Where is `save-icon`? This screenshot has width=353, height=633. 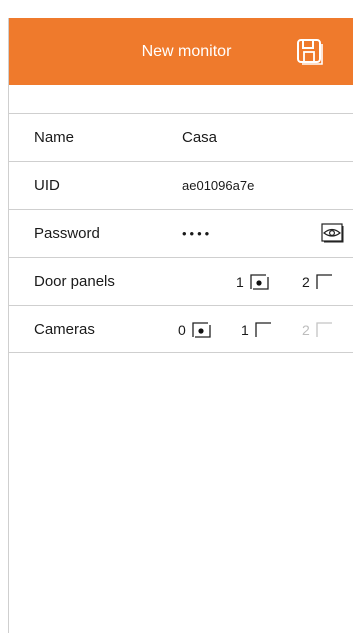
save-icon is located at coordinates (310, 52).